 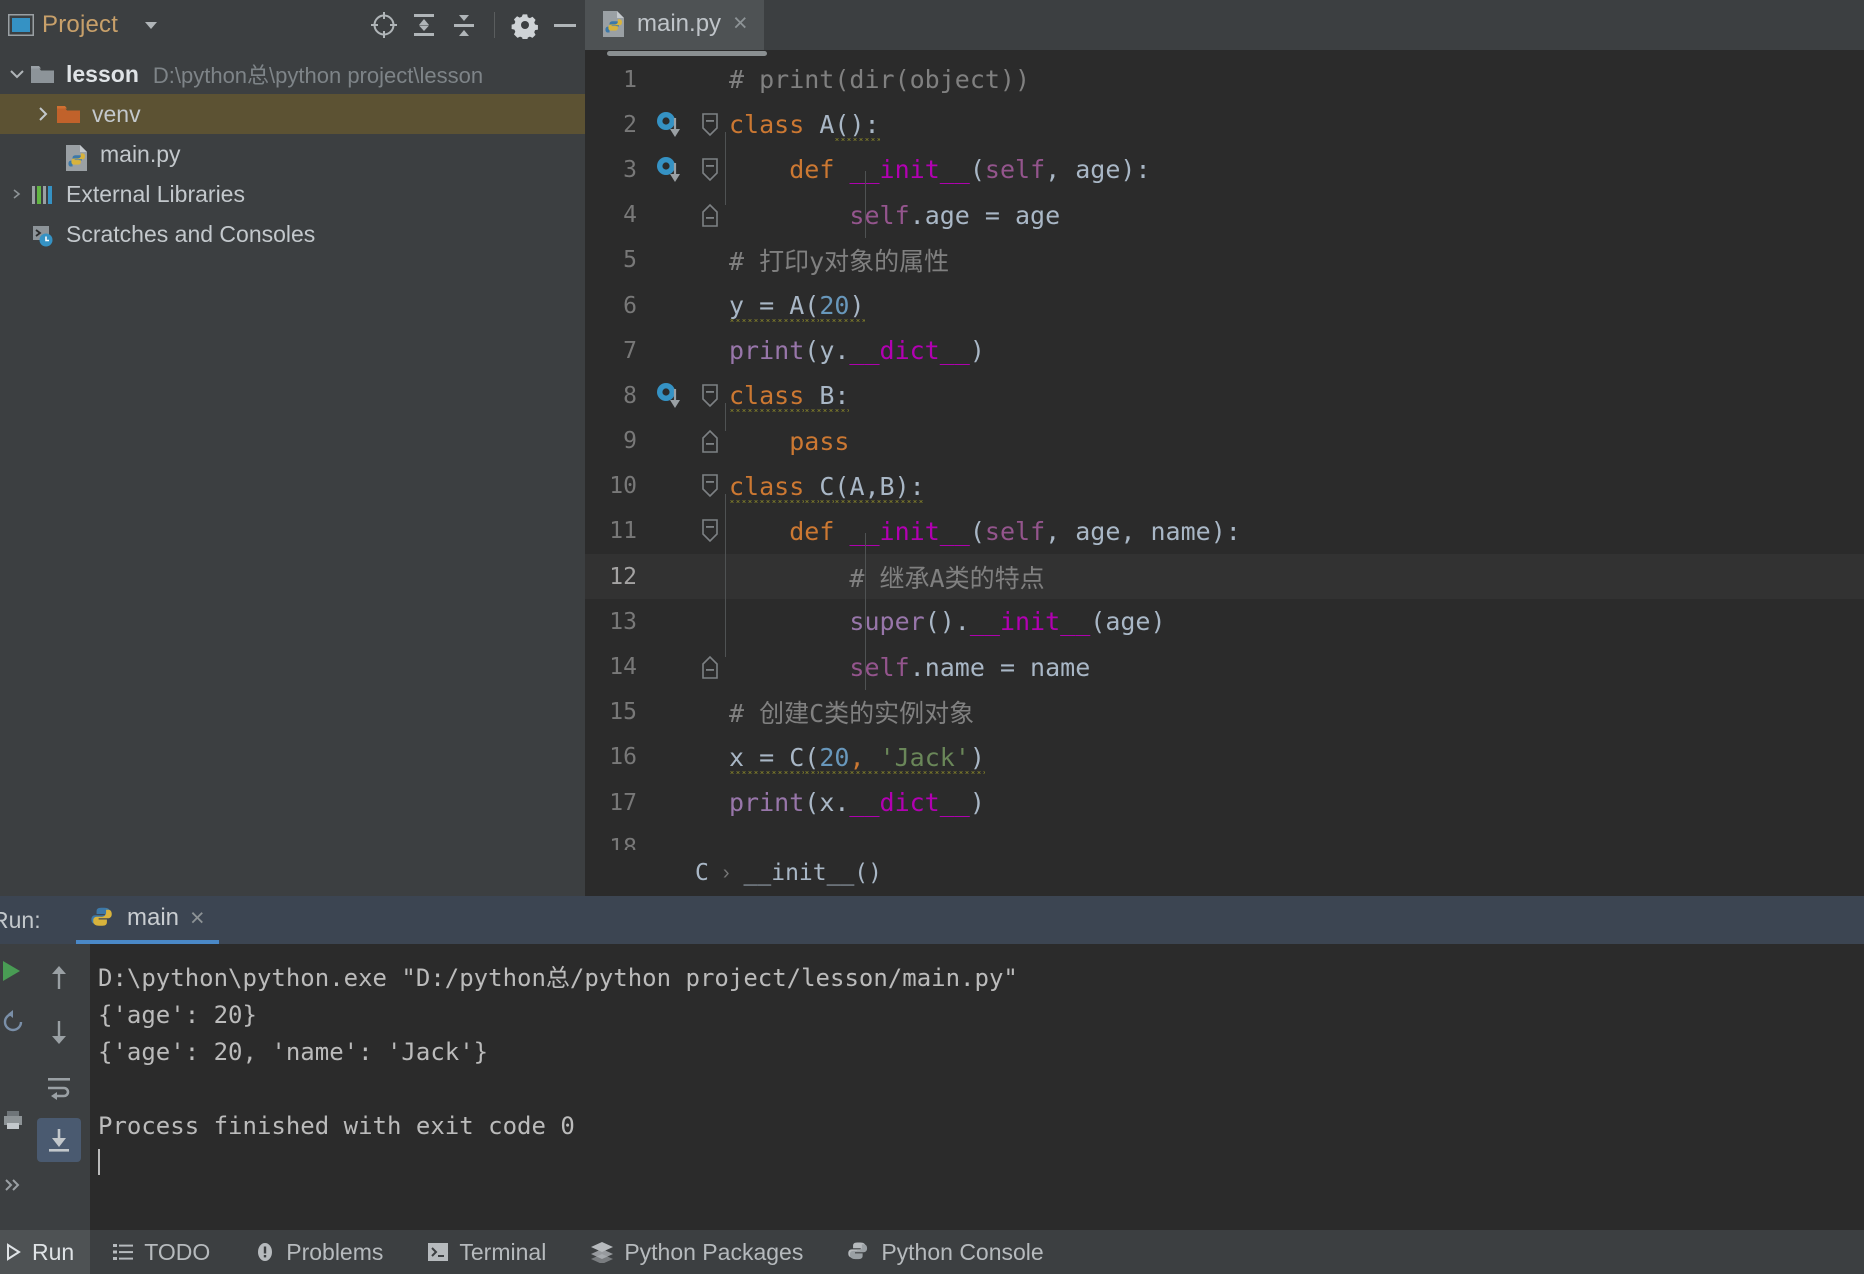 I want to click on terminal-icon, so click(x=438, y=1252).